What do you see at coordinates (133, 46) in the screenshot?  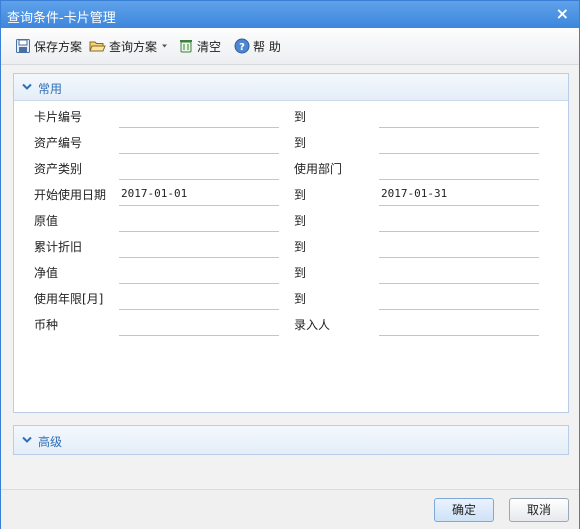 I see `query-scheme-label: 查询方案` at bounding box center [133, 46].